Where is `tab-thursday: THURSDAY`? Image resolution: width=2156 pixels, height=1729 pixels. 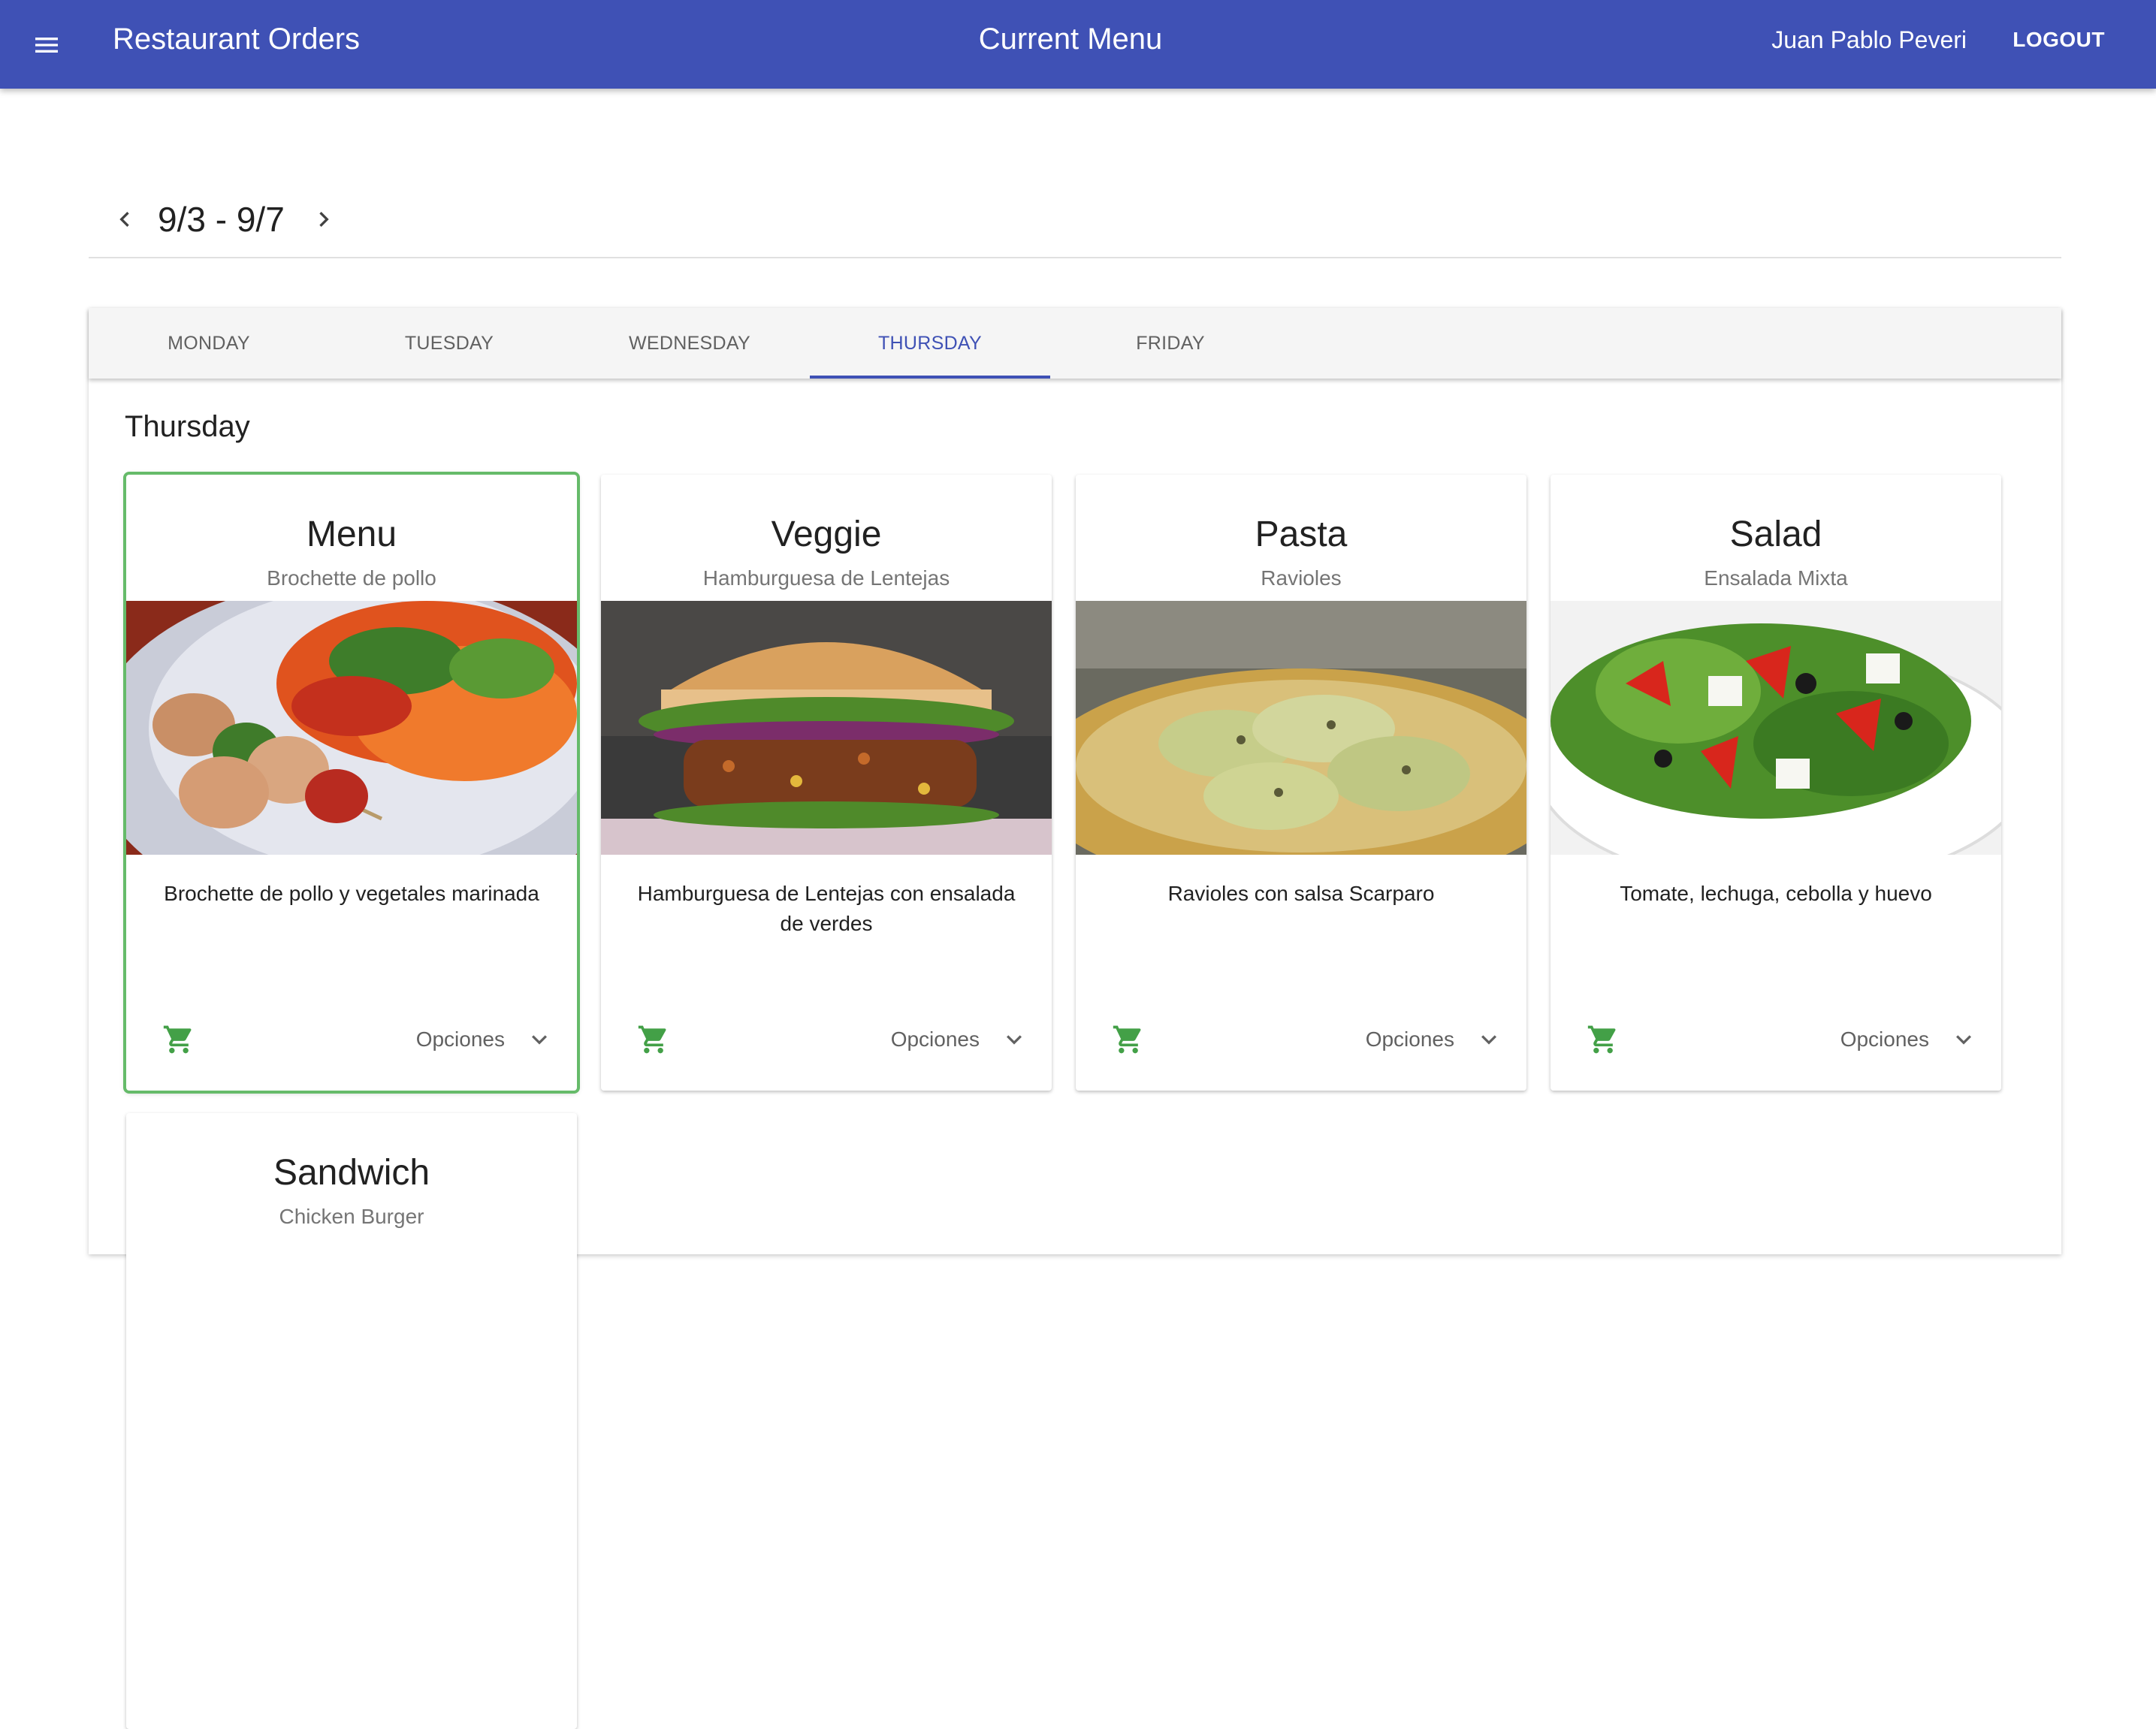 tab-thursday: THURSDAY is located at coordinates (930, 343).